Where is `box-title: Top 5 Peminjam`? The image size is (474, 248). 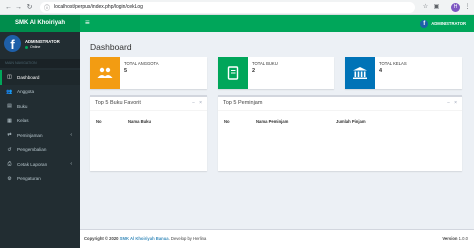
box-title: Top 5 Peminjam is located at coordinates (243, 103).